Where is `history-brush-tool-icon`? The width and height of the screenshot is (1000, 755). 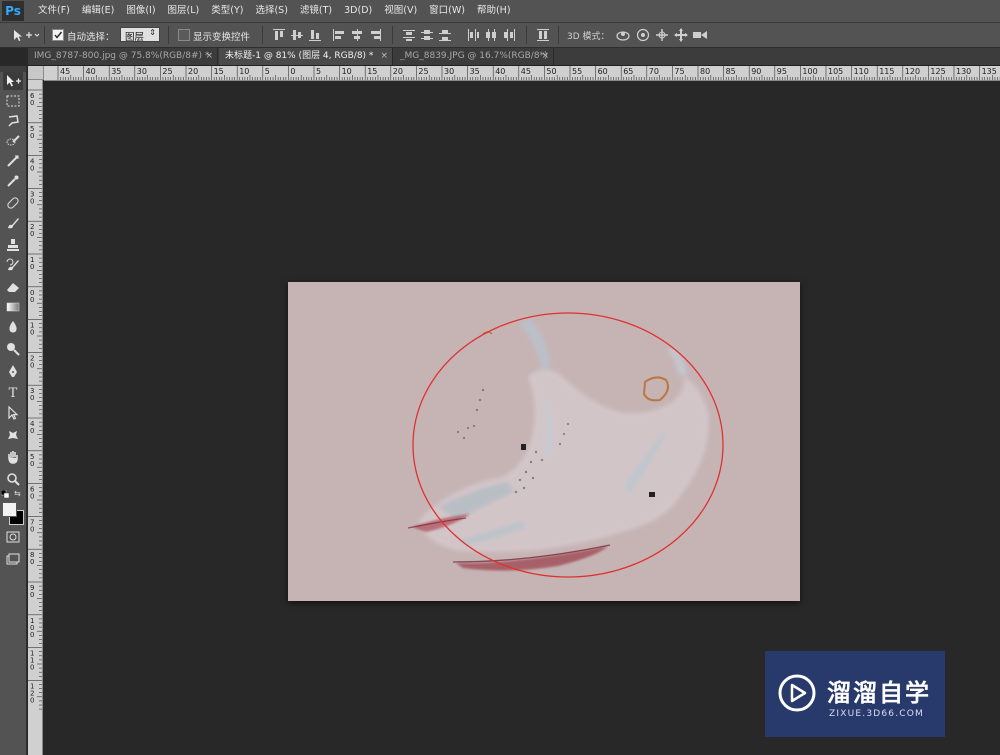
history-brush-tool-icon is located at coordinates (13, 265).